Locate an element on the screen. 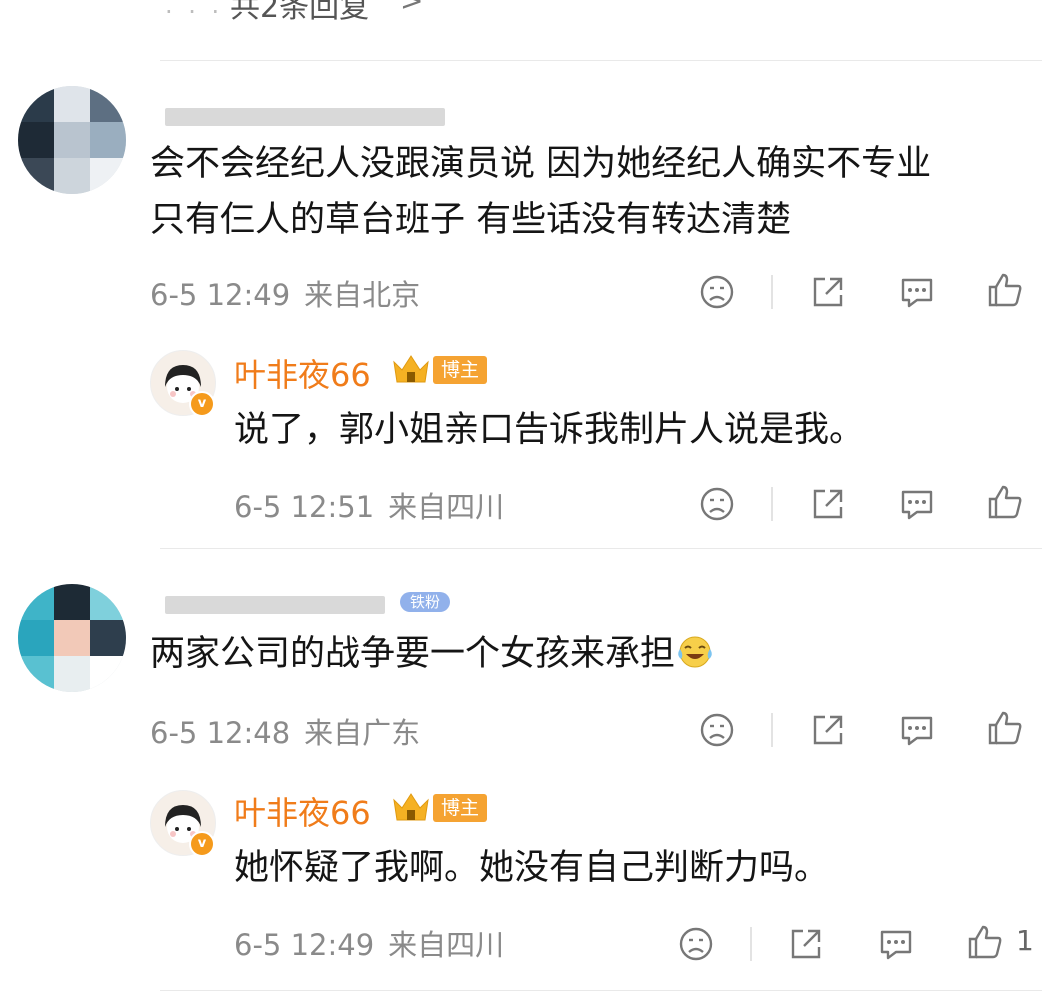 The width and height of the screenshot is (1042, 998). like-count: 1 is located at coordinates (1025, 940).